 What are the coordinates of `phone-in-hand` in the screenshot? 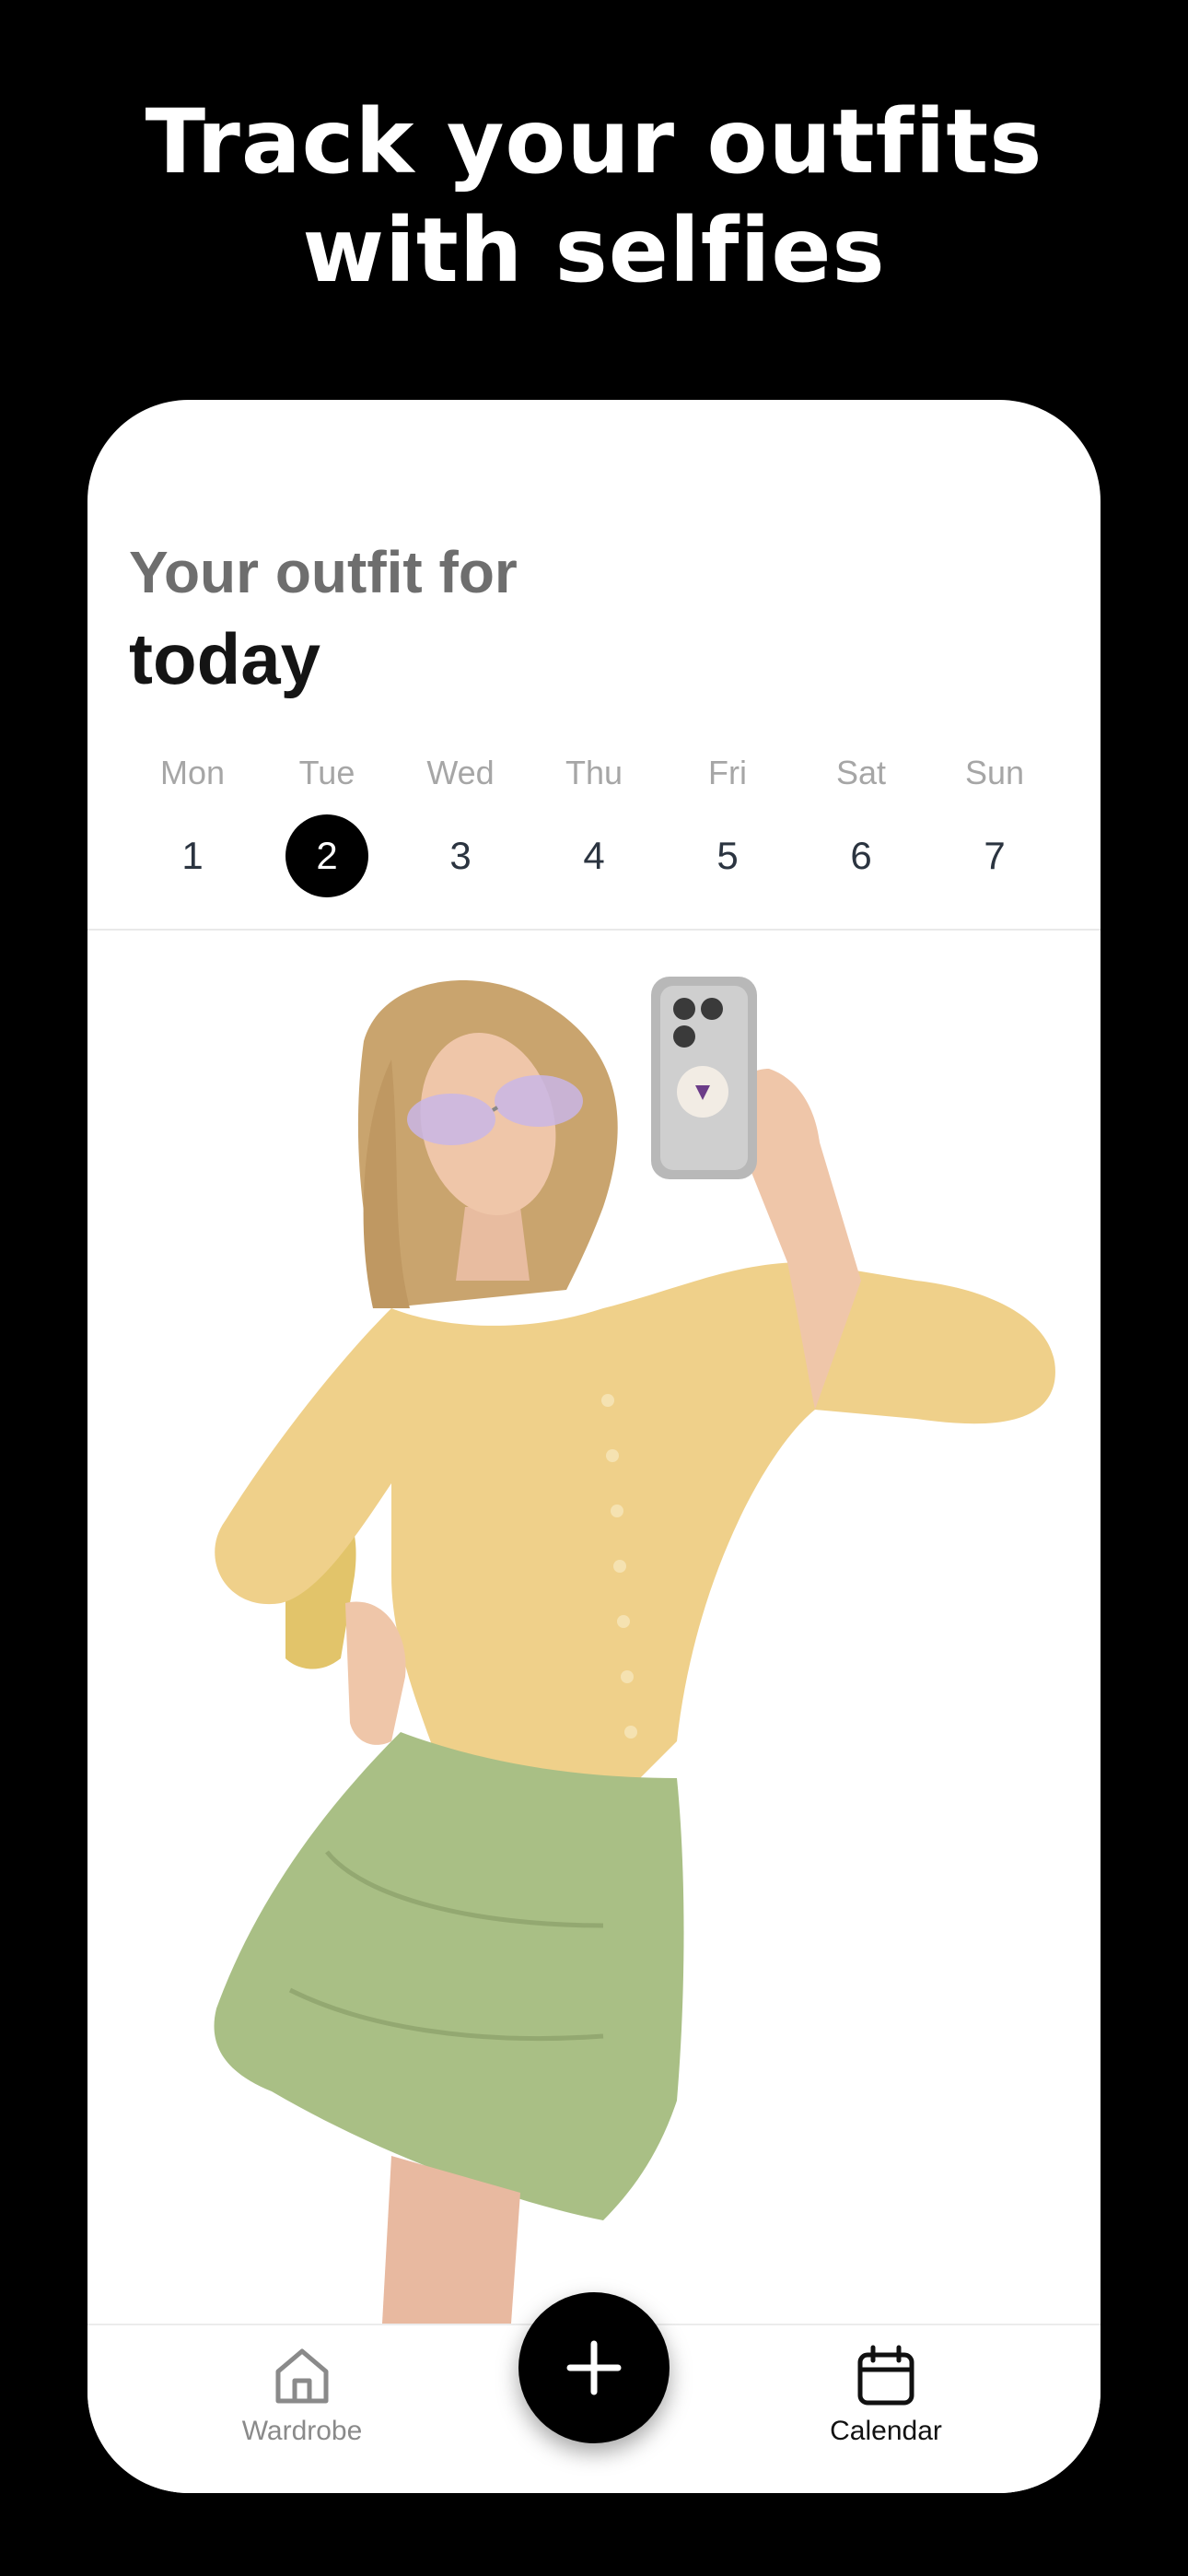 It's located at (704, 1078).